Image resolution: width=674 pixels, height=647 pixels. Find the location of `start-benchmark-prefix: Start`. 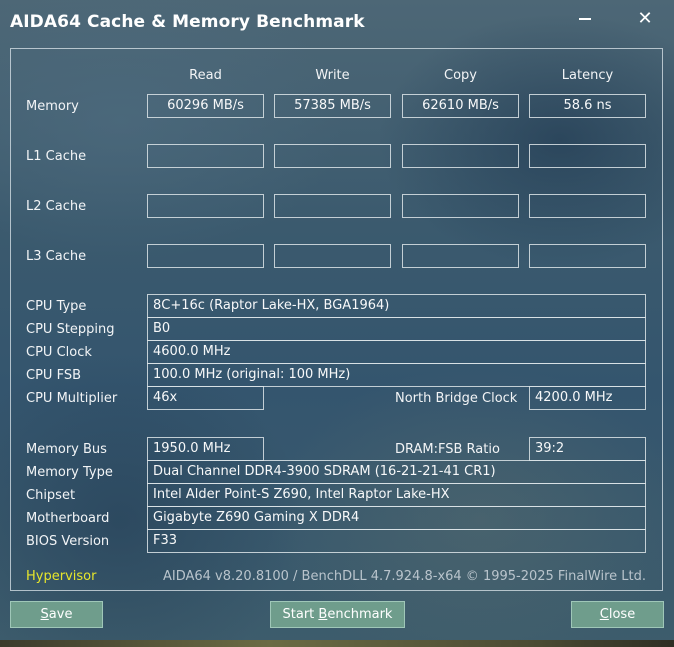

start-benchmark-prefix: Start is located at coordinates (300, 614).